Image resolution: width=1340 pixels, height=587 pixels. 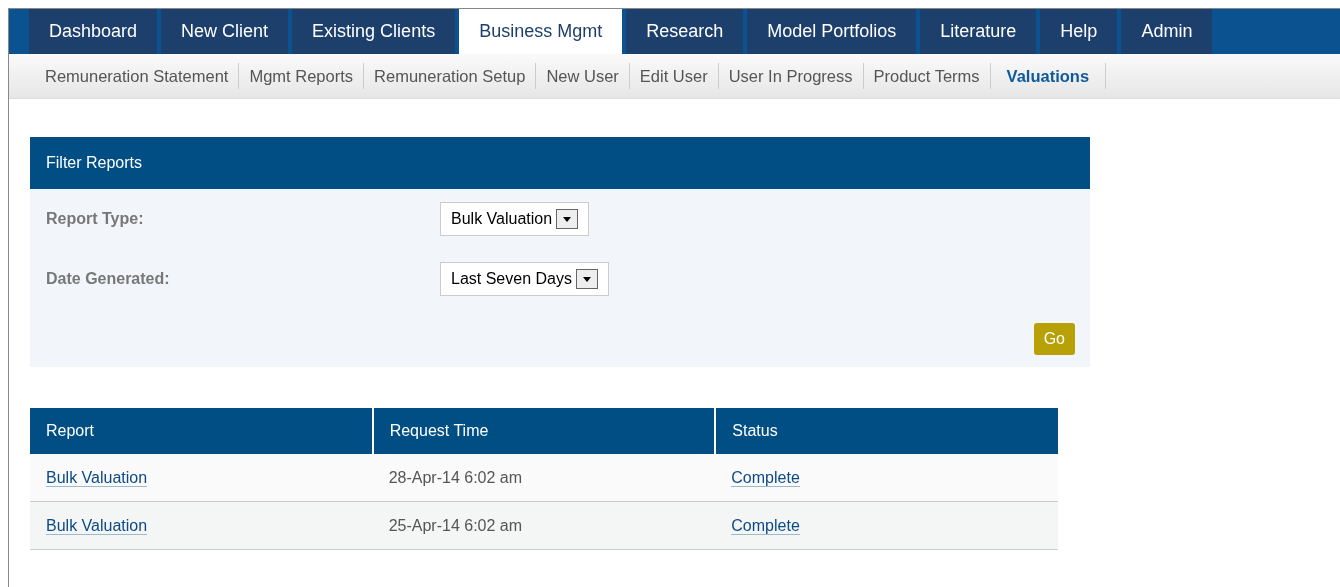 What do you see at coordinates (1079, 31) in the screenshot?
I see `nav-tab: Help` at bounding box center [1079, 31].